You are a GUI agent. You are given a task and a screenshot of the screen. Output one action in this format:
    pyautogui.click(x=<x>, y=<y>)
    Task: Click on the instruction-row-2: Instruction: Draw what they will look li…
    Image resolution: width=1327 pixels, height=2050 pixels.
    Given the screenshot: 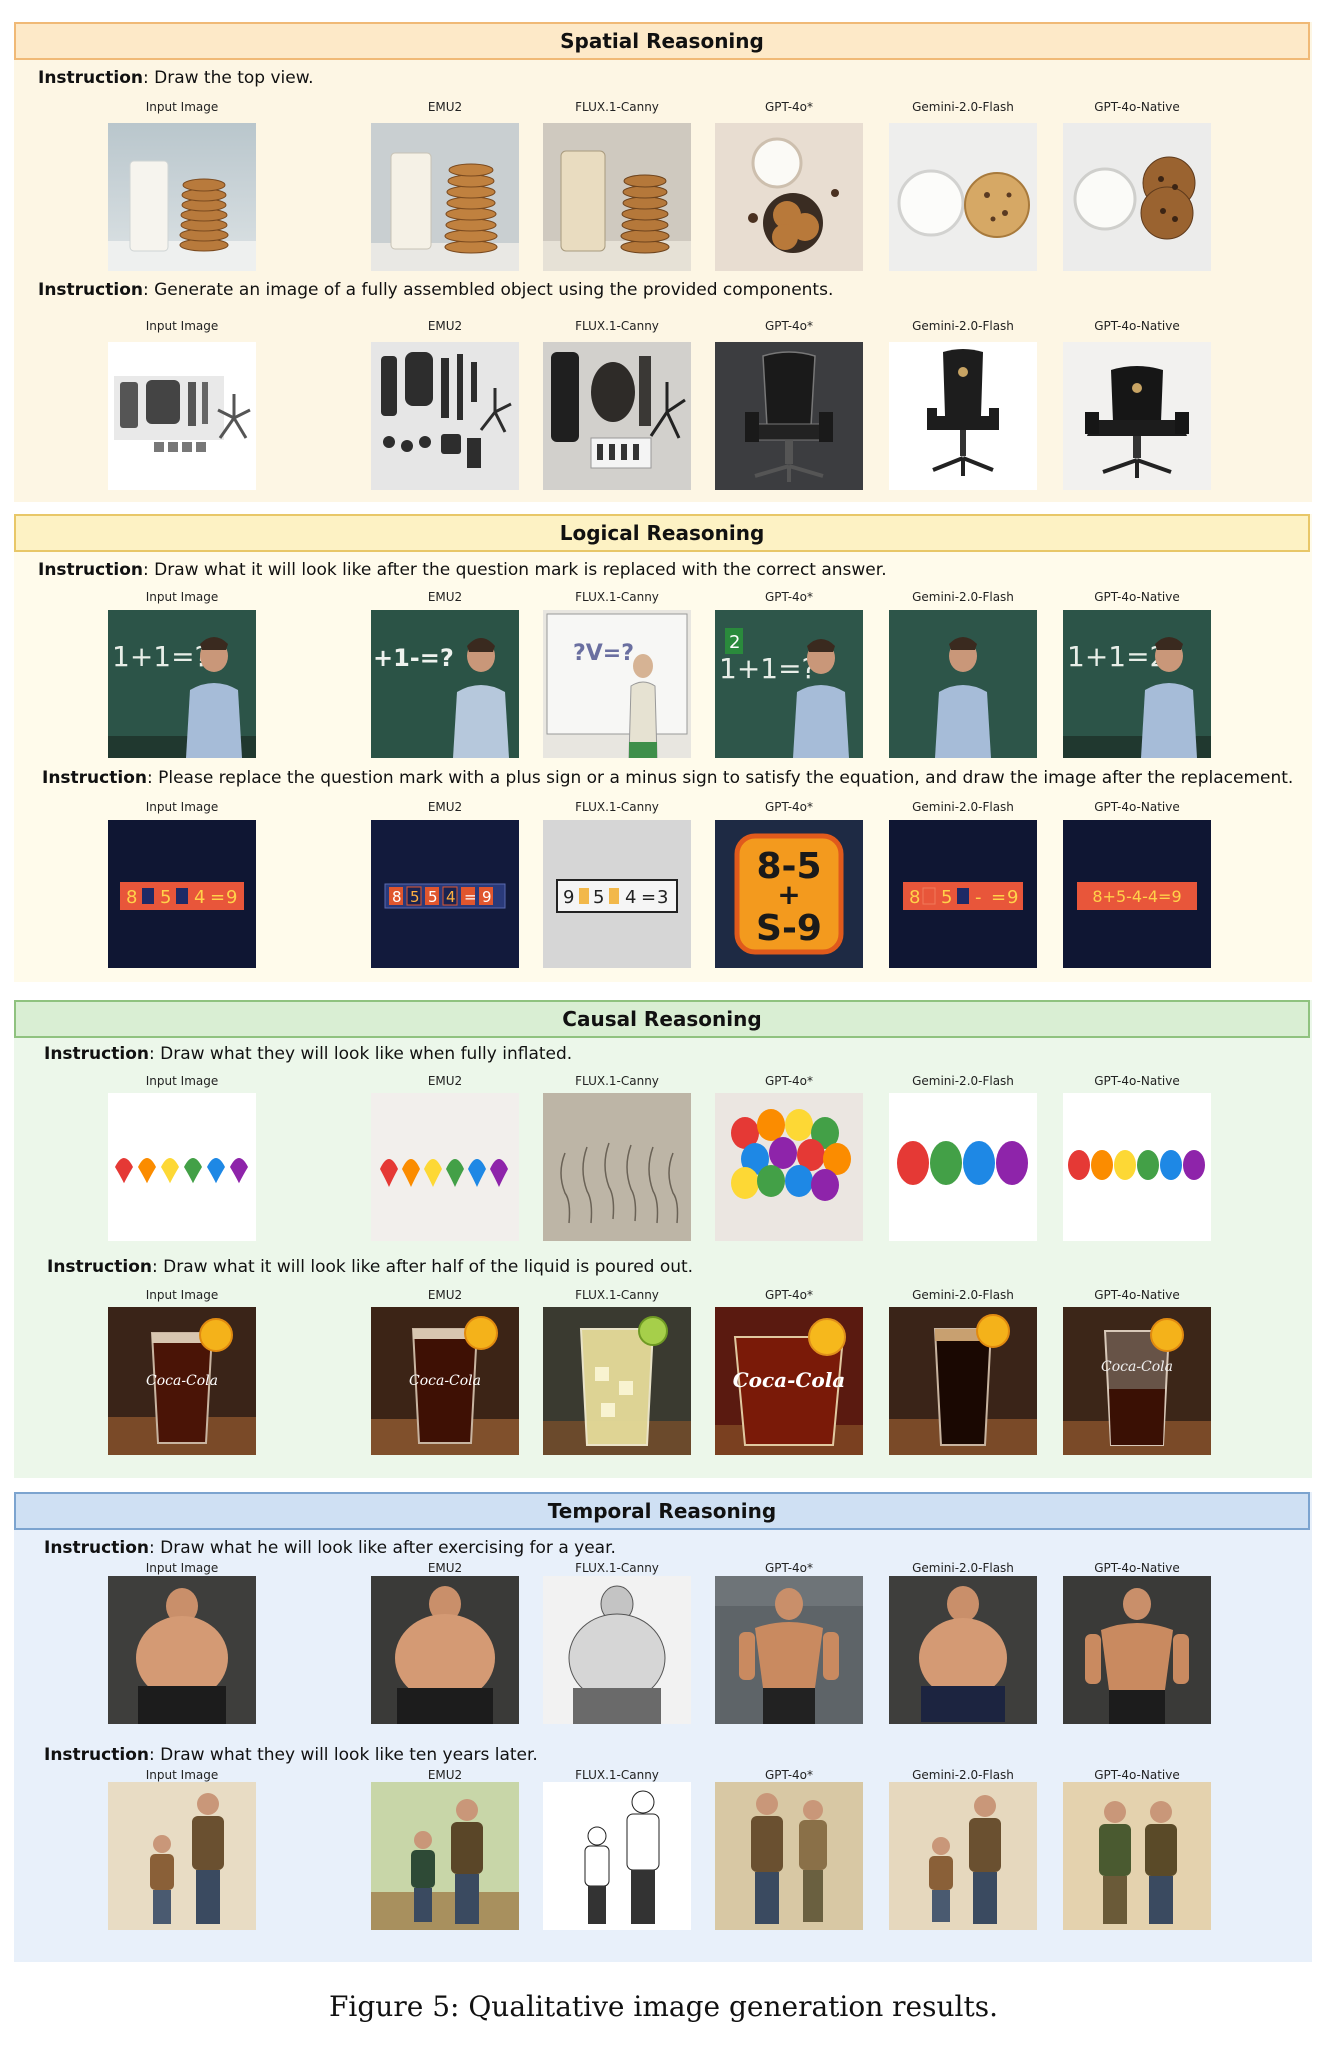 What is the action you would take?
    pyautogui.click(x=291, y=1755)
    